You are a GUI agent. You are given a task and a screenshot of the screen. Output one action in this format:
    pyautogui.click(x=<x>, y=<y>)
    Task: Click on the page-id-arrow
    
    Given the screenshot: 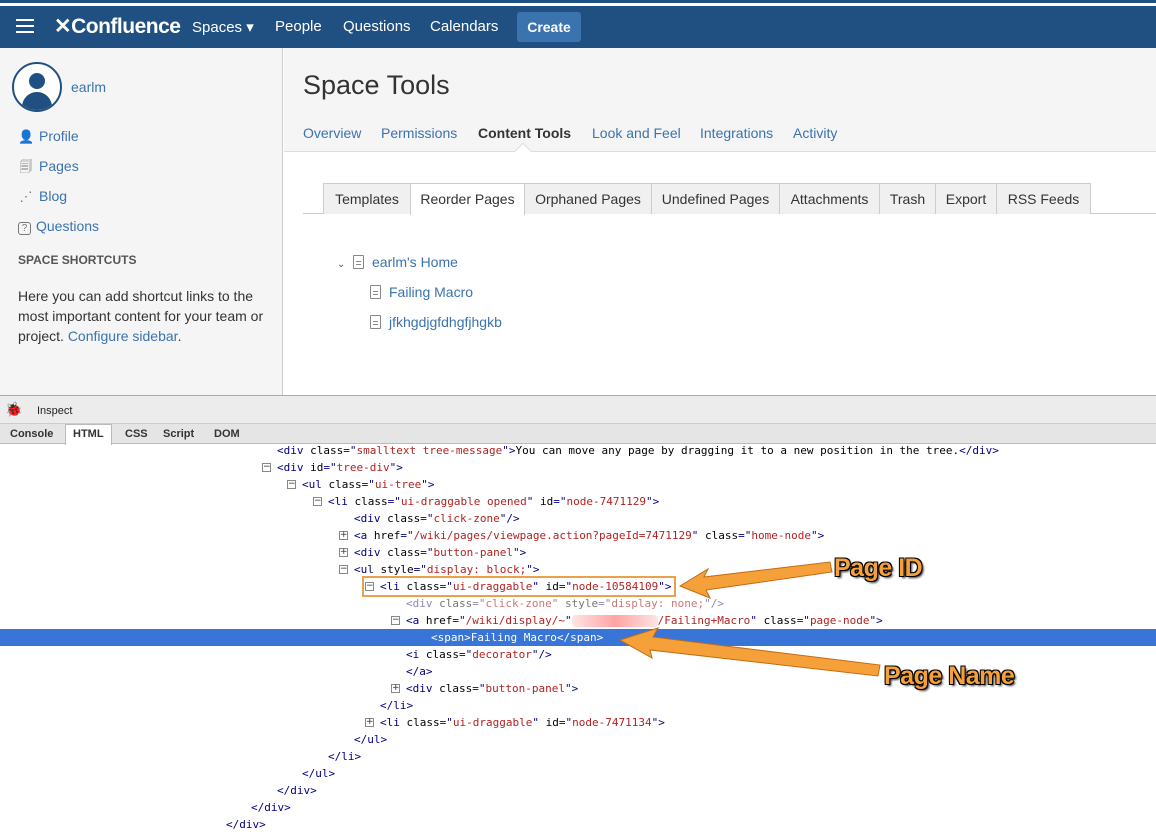 What is the action you would take?
    pyautogui.click(x=755, y=580)
    